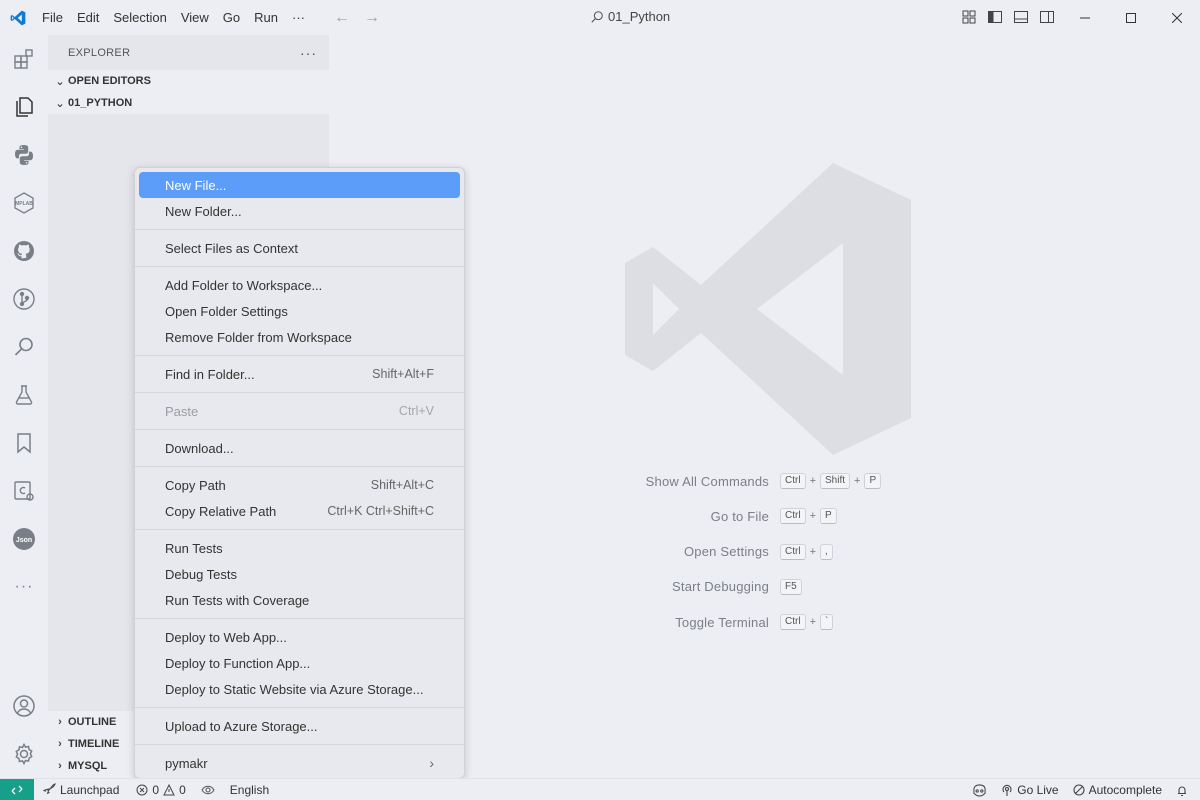  I want to click on autocomplete-item: Autocomplete, so click(1117, 790).